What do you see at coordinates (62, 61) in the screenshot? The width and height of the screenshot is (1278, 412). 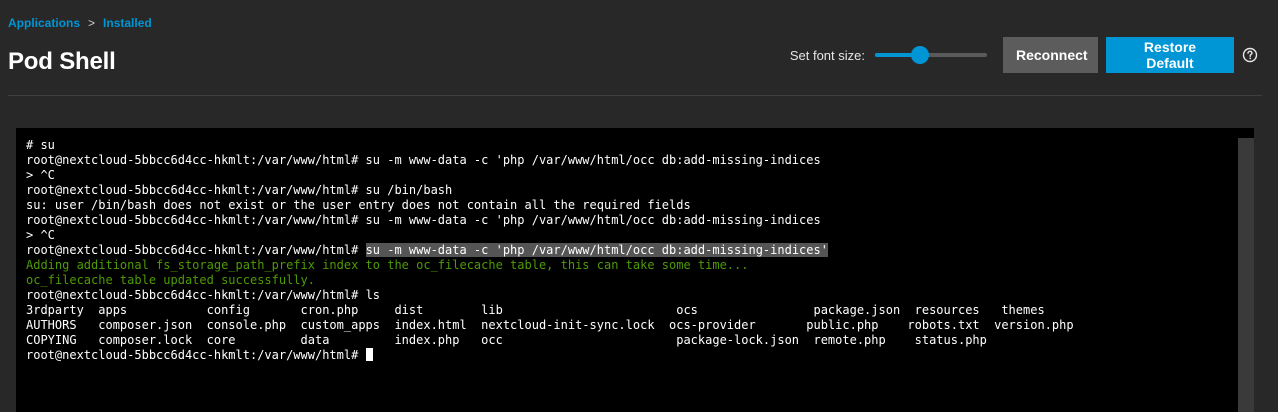 I see `page-title: Pod Shell` at bounding box center [62, 61].